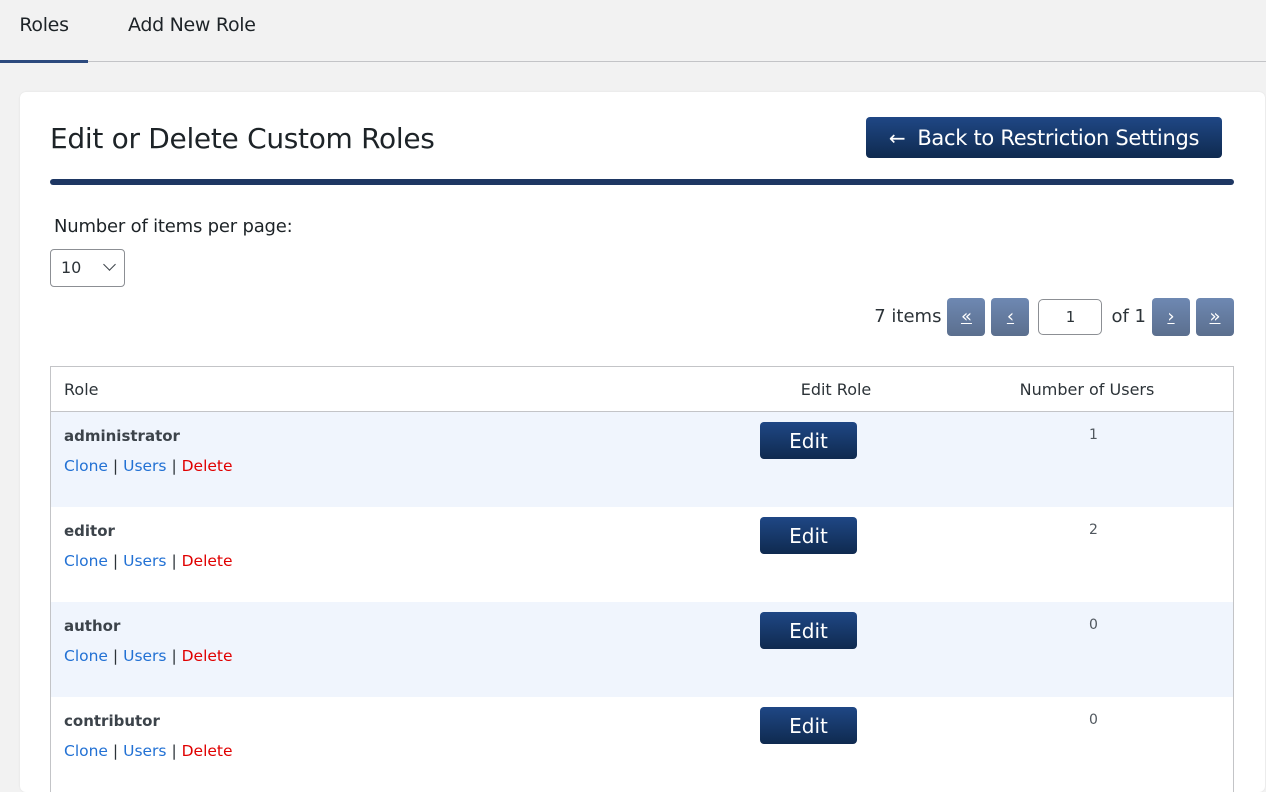  What do you see at coordinates (173, 226) in the screenshot?
I see `items-per-page-label: Number of items per page:` at bounding box center [173, 226].